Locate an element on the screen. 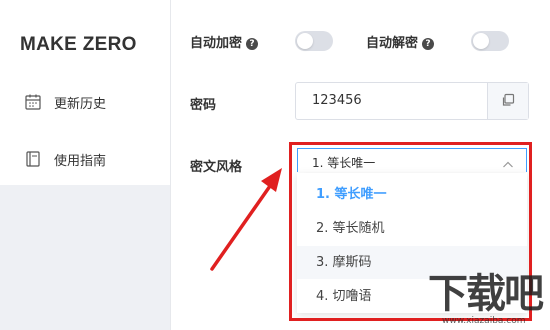 The image size is (550, 330). dropdown-option: 1. 等长唯一 is located at coordinates (412, 194).